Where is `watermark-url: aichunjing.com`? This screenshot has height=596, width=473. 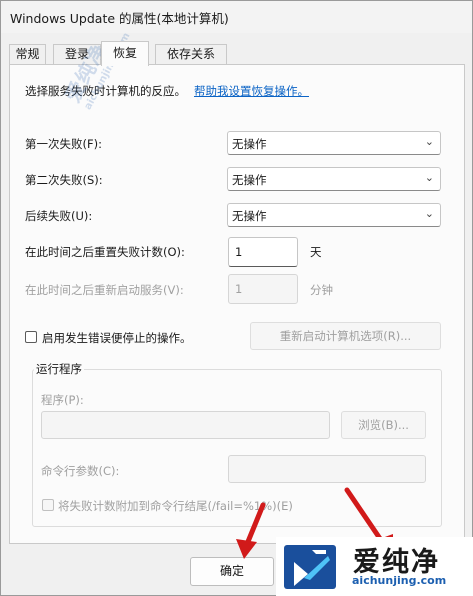
watermark-url: aichunjing.com is located at coordinates (399, 580).